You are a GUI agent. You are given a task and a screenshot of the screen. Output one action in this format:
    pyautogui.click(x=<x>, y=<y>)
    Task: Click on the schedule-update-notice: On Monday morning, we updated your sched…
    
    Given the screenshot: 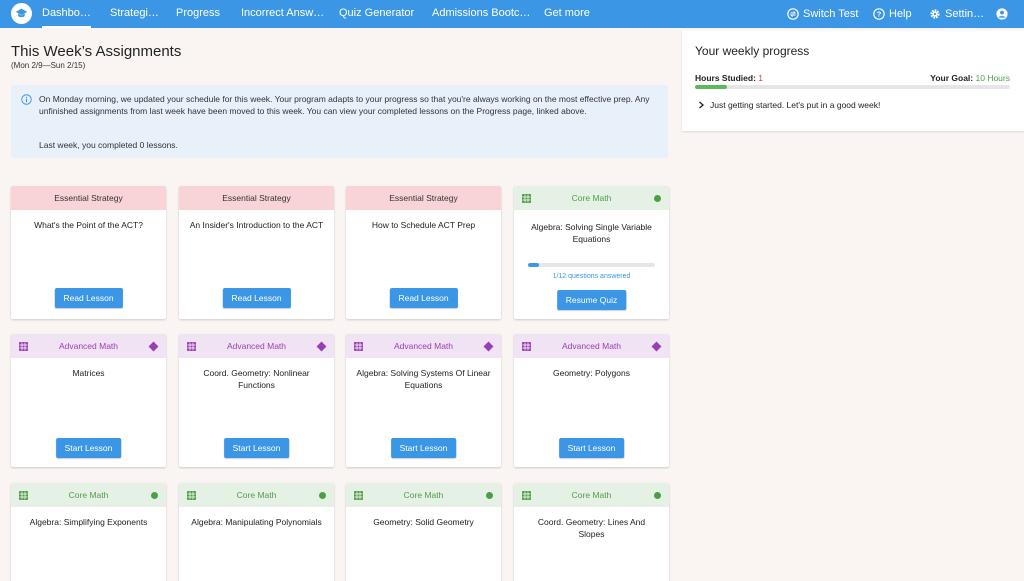 What is the action you would take?
    pyautogui.click(x=339, y=121)
    